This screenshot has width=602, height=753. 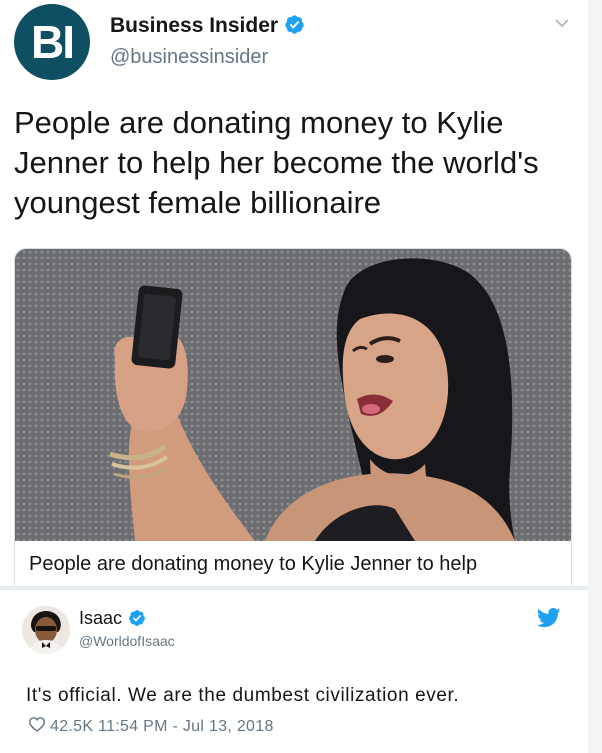 I want to click on author-name: Isaac, so click(x=112, y=620).